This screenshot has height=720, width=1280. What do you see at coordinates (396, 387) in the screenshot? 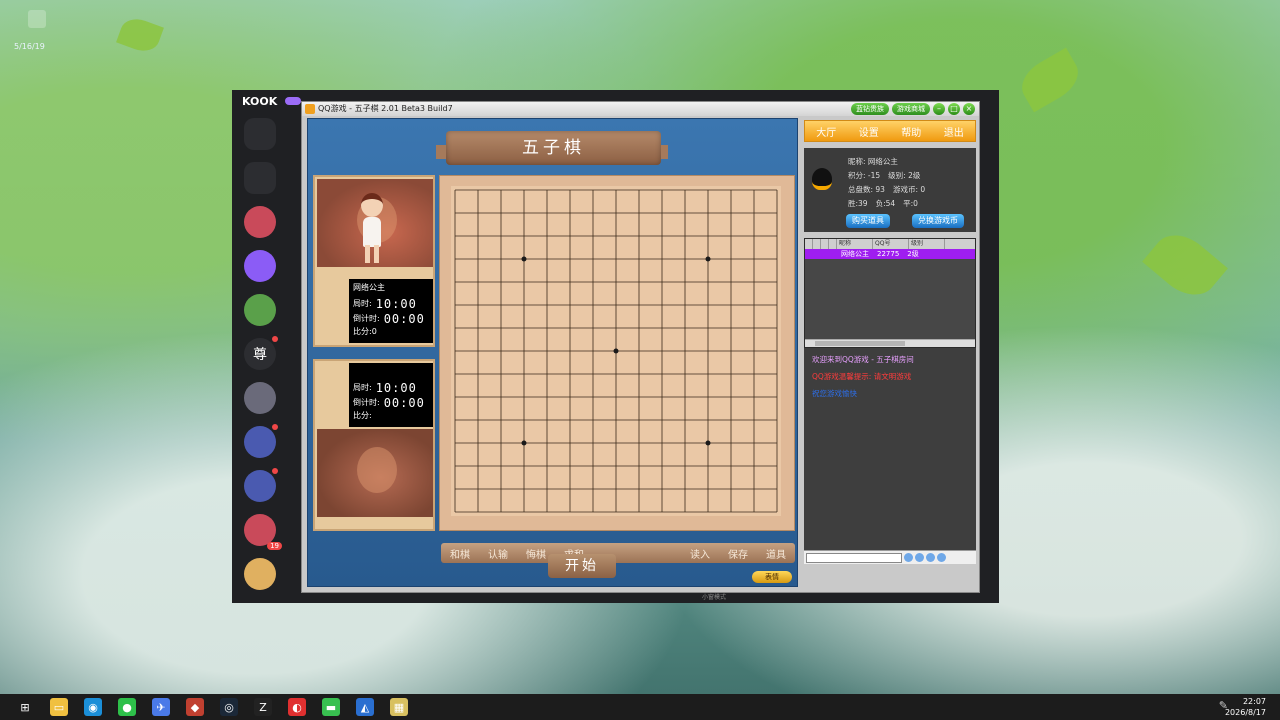
I see `step-time: 10:00` at bounding box center [396, 387].